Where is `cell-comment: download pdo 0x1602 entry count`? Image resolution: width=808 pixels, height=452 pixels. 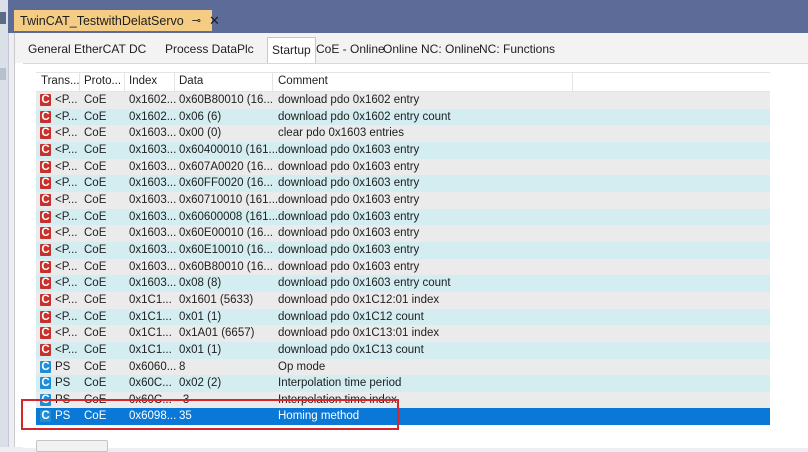 cell-comment: download pdo 0x1602 entry count is located at coordinates (364, 116).